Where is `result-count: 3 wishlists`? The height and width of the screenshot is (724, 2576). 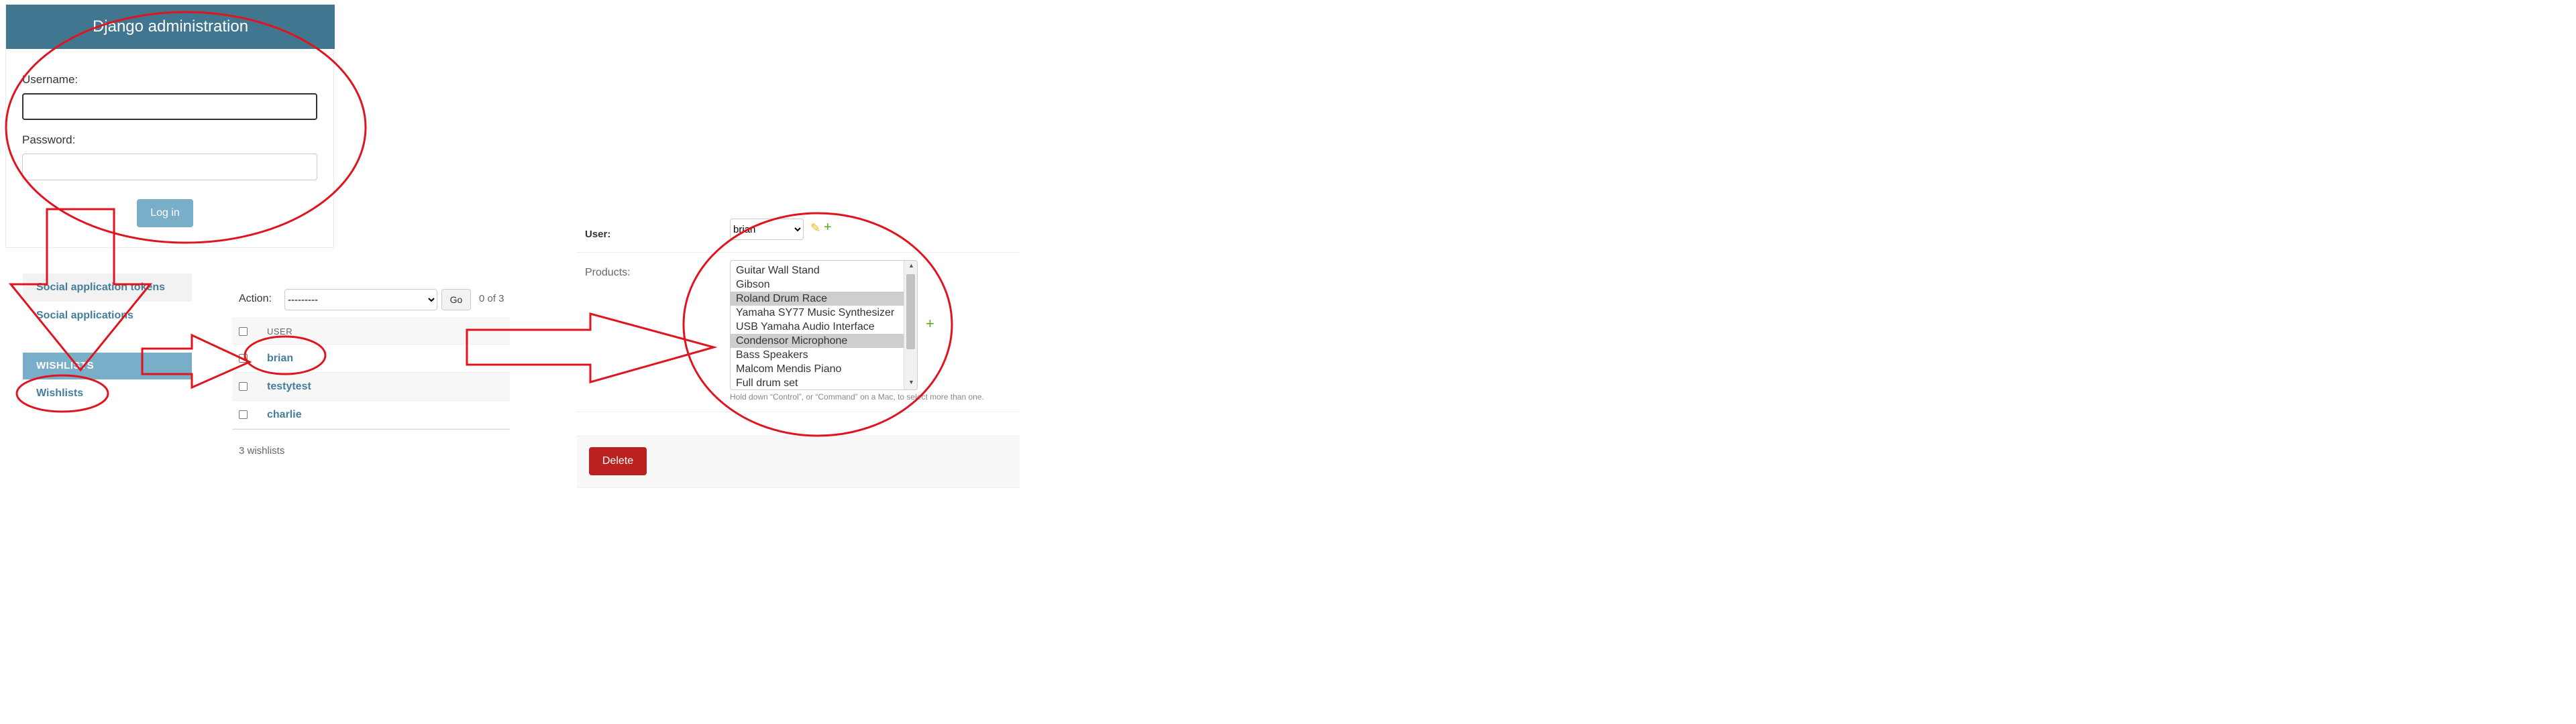 result-count: 3 wishlists is located at coordinates (262, 451).